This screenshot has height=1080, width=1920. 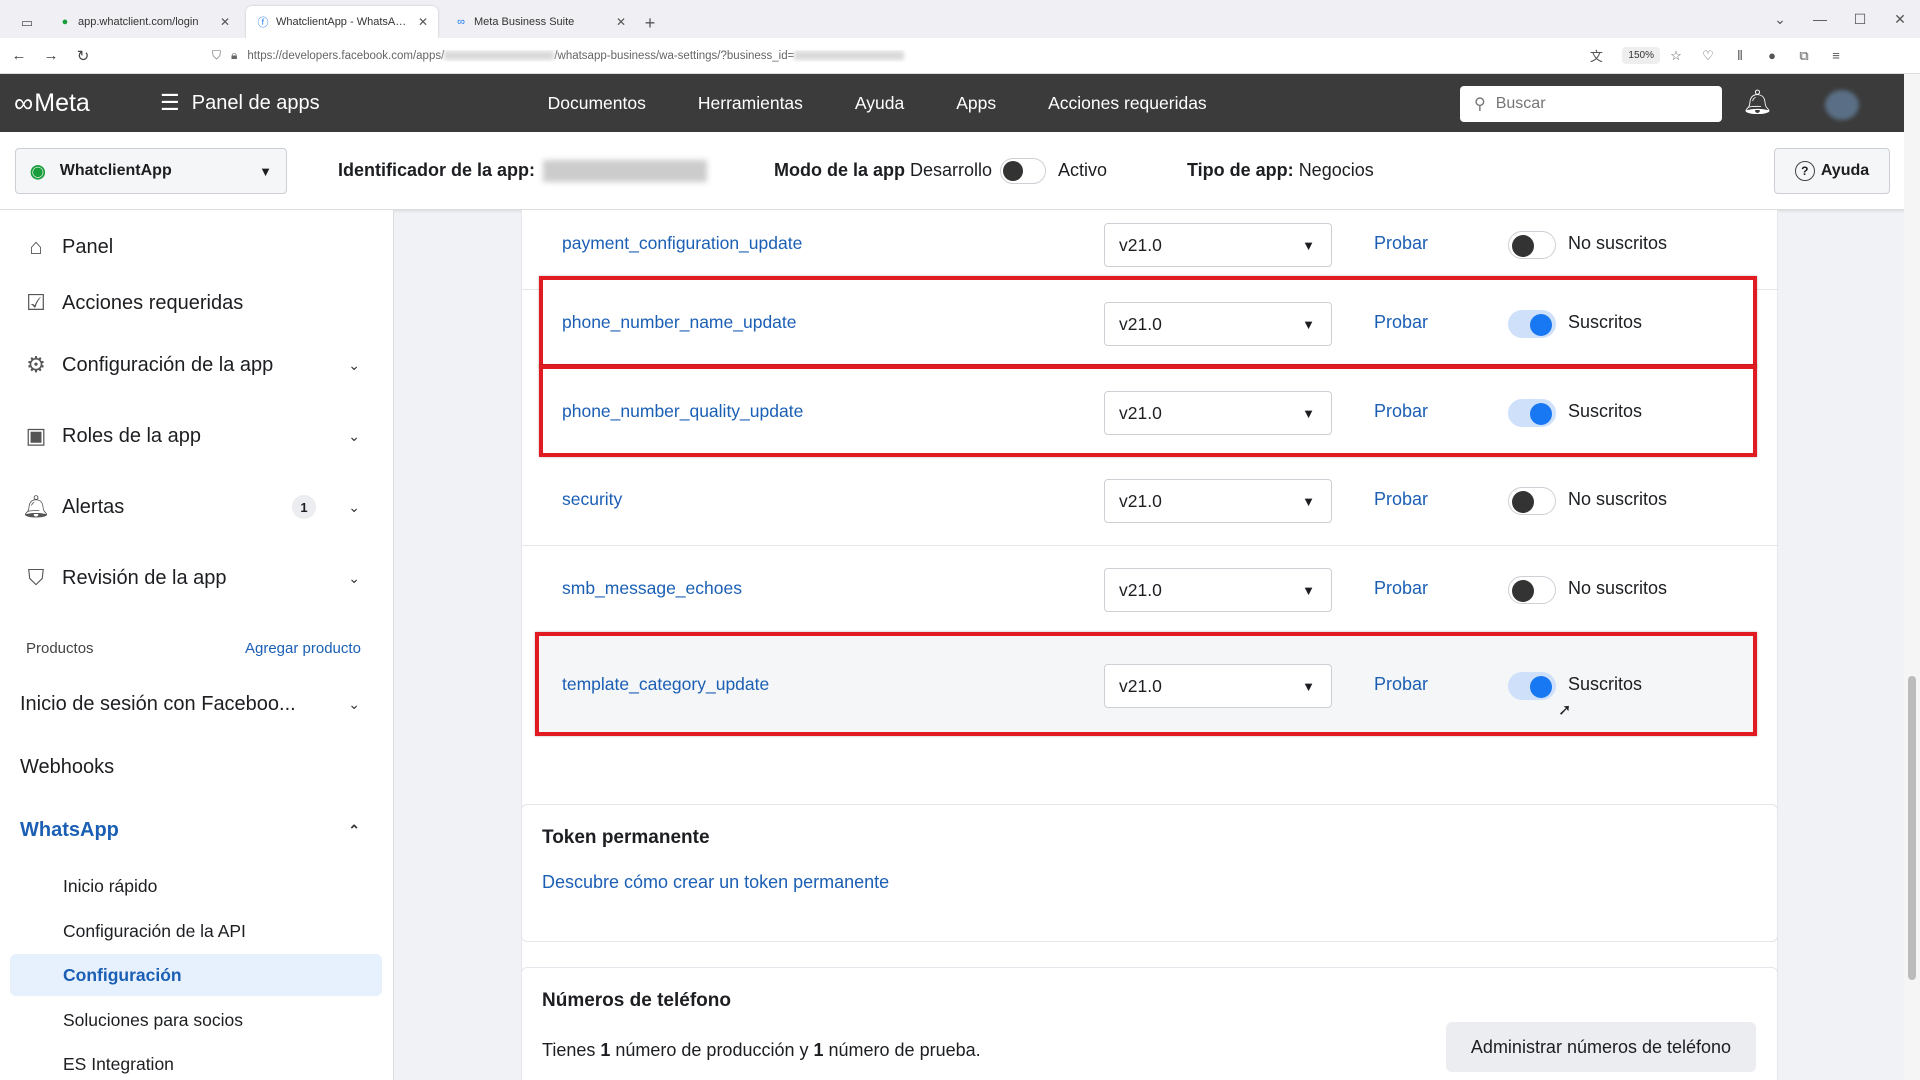 I want to click on browser-tab-whatclientapp: ⓕ WhatclientApp - WhatsApp - Meta ✕, so click(x=342, y=22).